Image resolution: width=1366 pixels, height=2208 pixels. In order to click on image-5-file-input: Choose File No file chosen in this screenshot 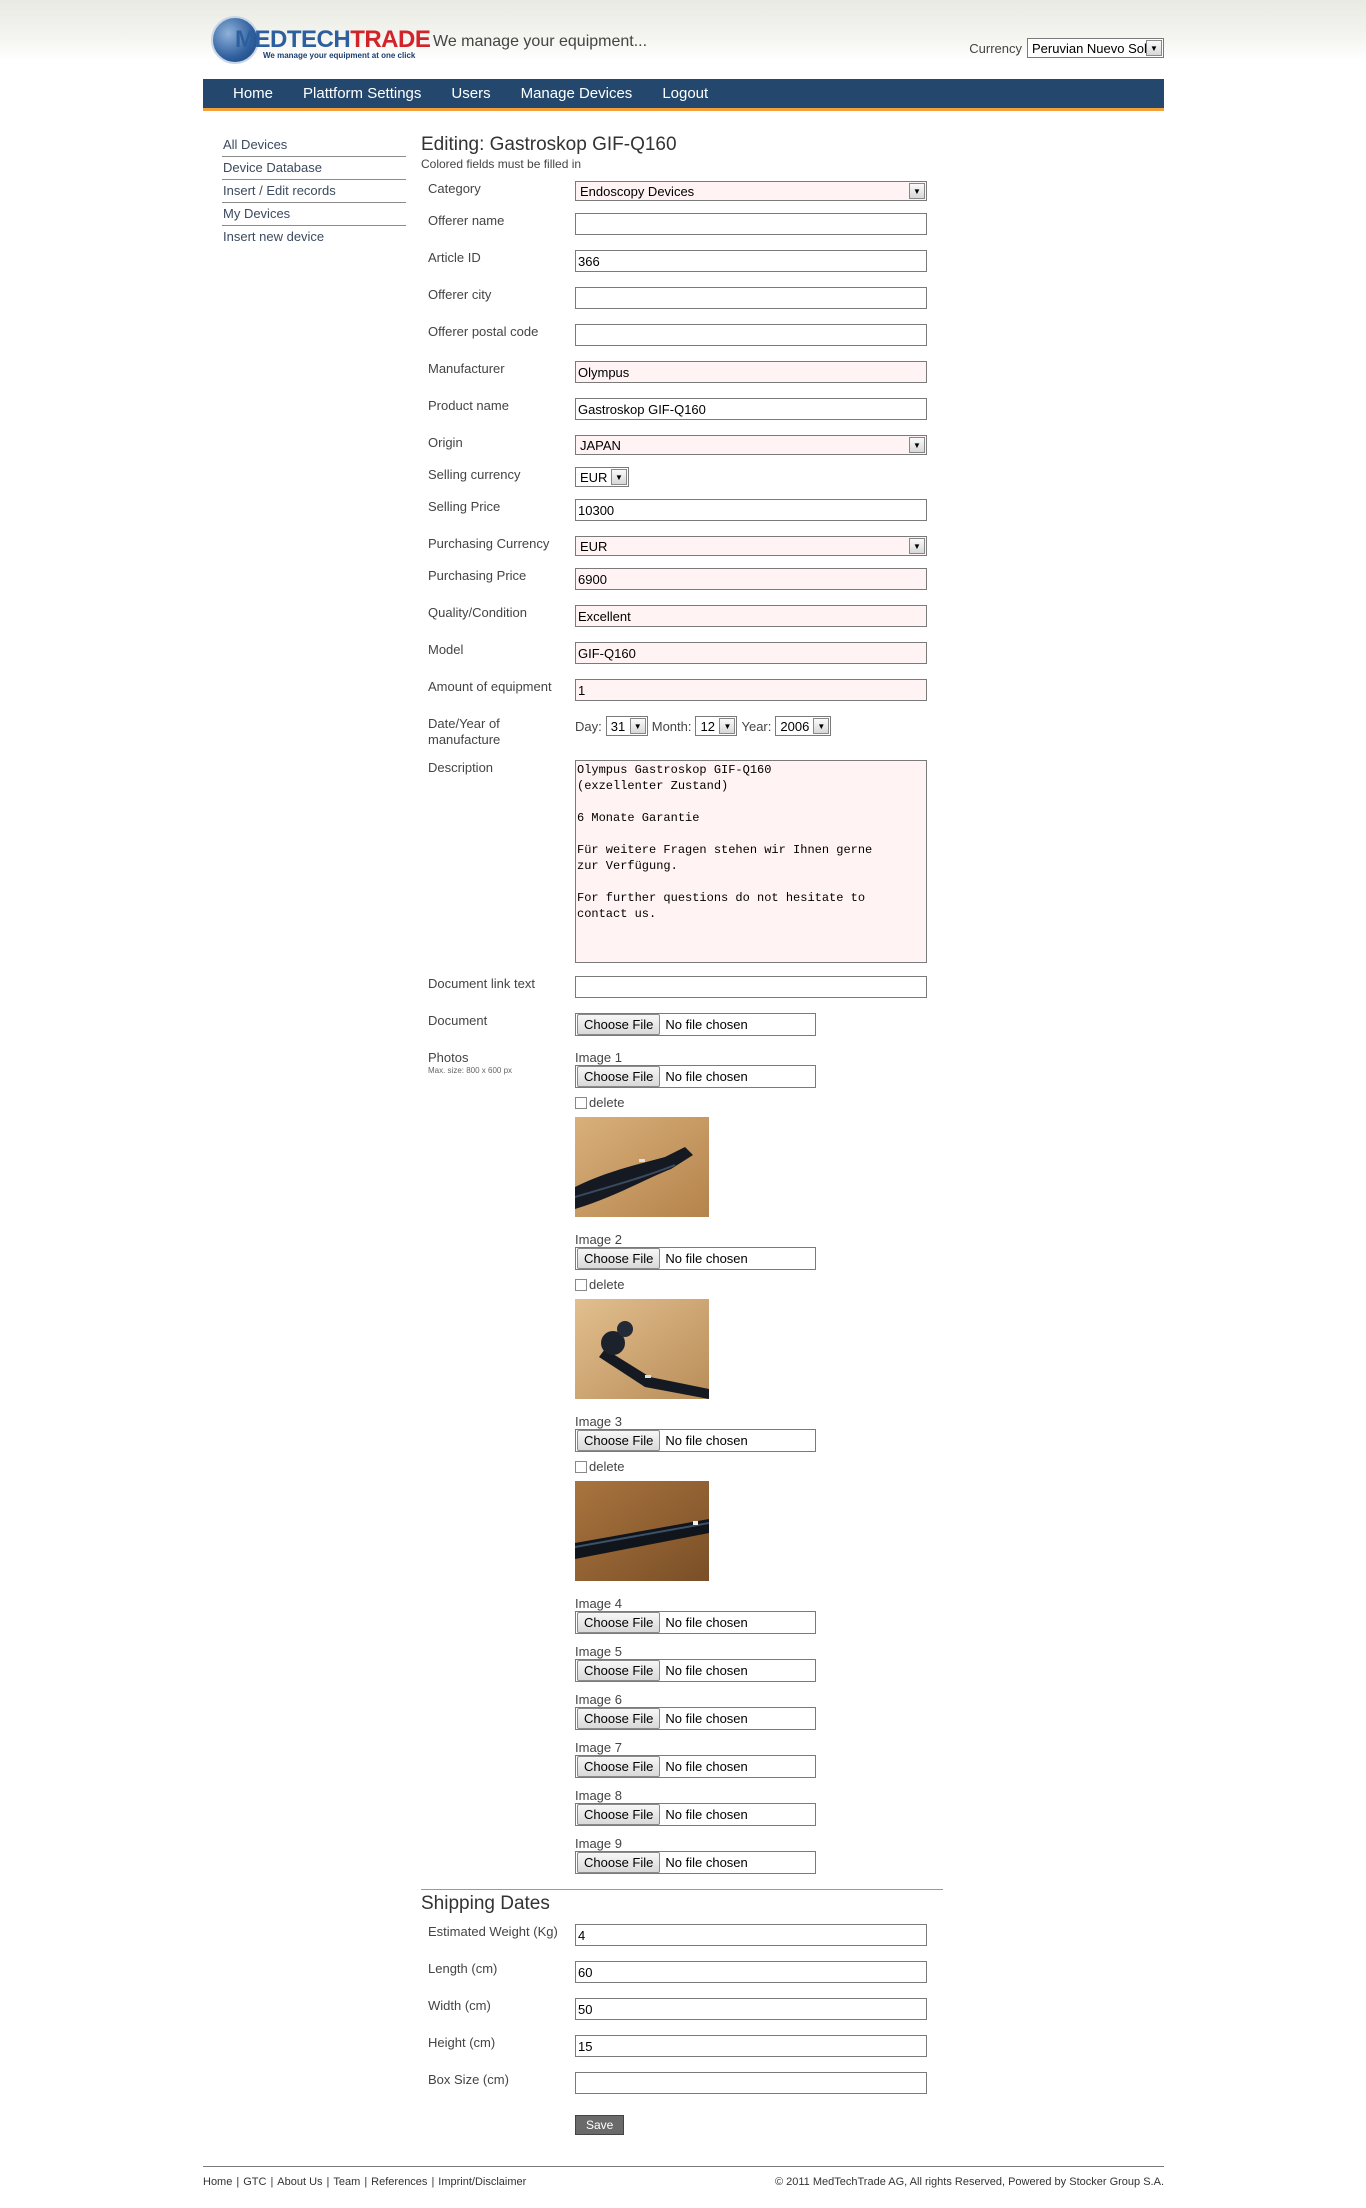, I will do `click(695, 1670)`.